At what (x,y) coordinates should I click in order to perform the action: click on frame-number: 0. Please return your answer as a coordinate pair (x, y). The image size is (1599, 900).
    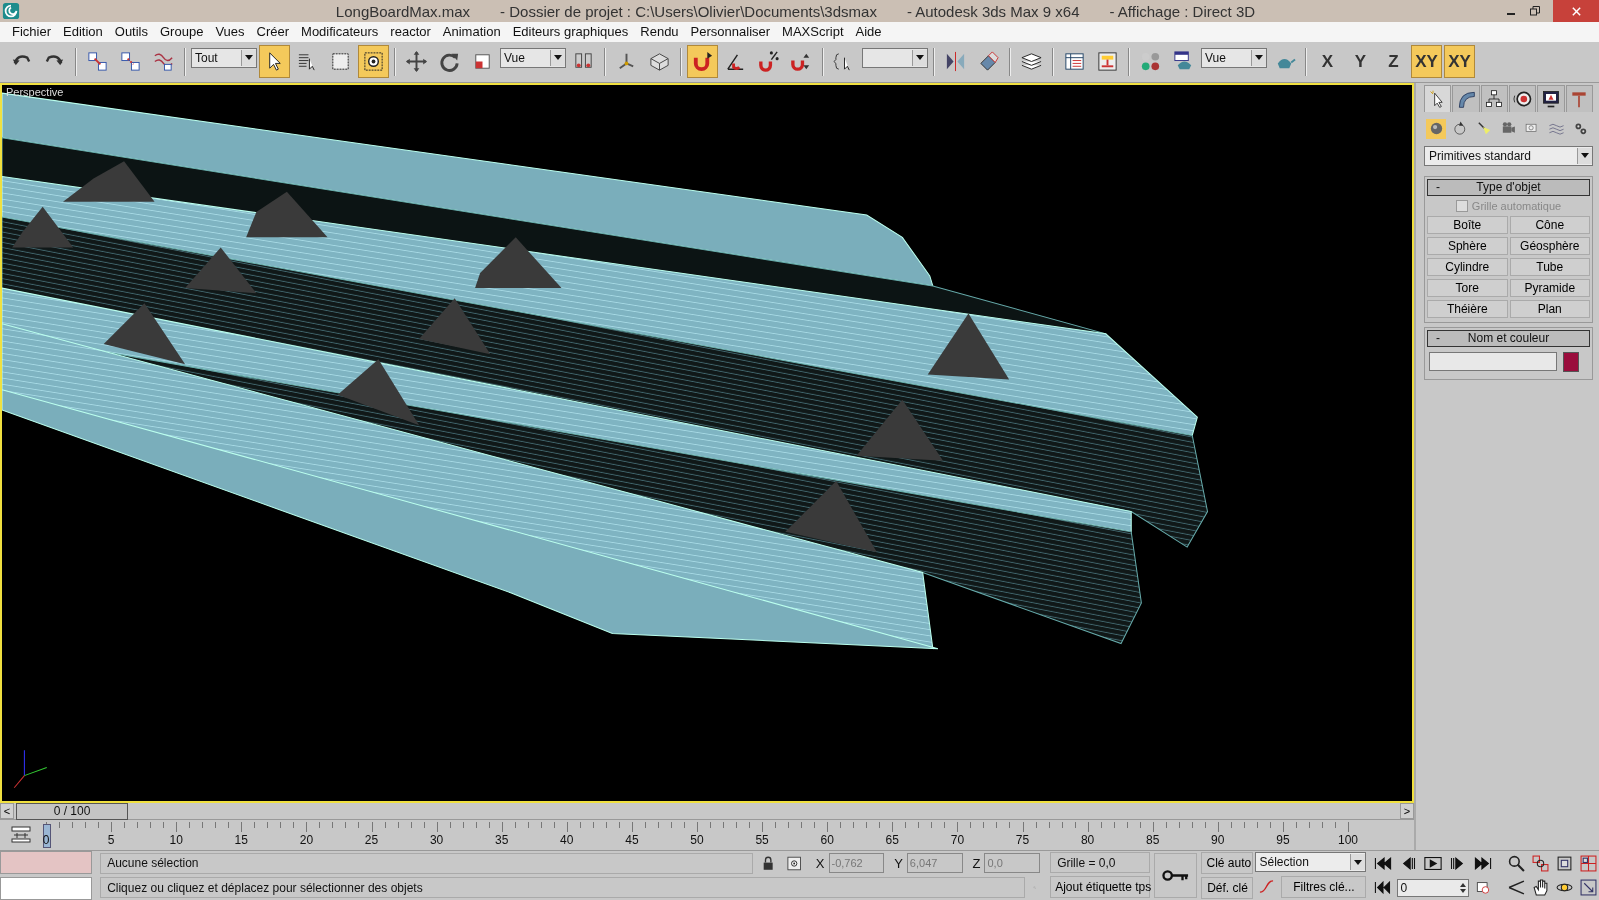
    Looking at the image, I should click on (46, 839).